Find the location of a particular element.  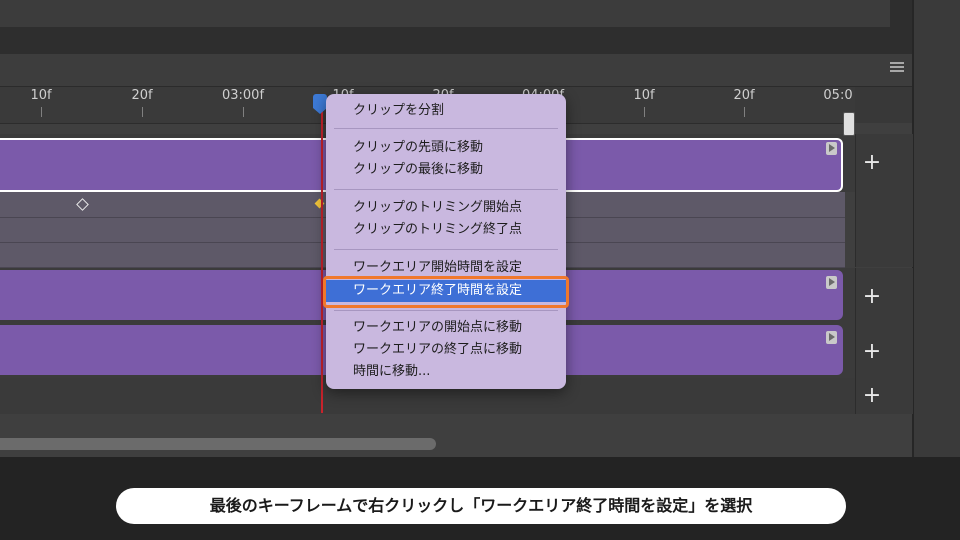

right-side-panel is located at coordinates (936, 228).